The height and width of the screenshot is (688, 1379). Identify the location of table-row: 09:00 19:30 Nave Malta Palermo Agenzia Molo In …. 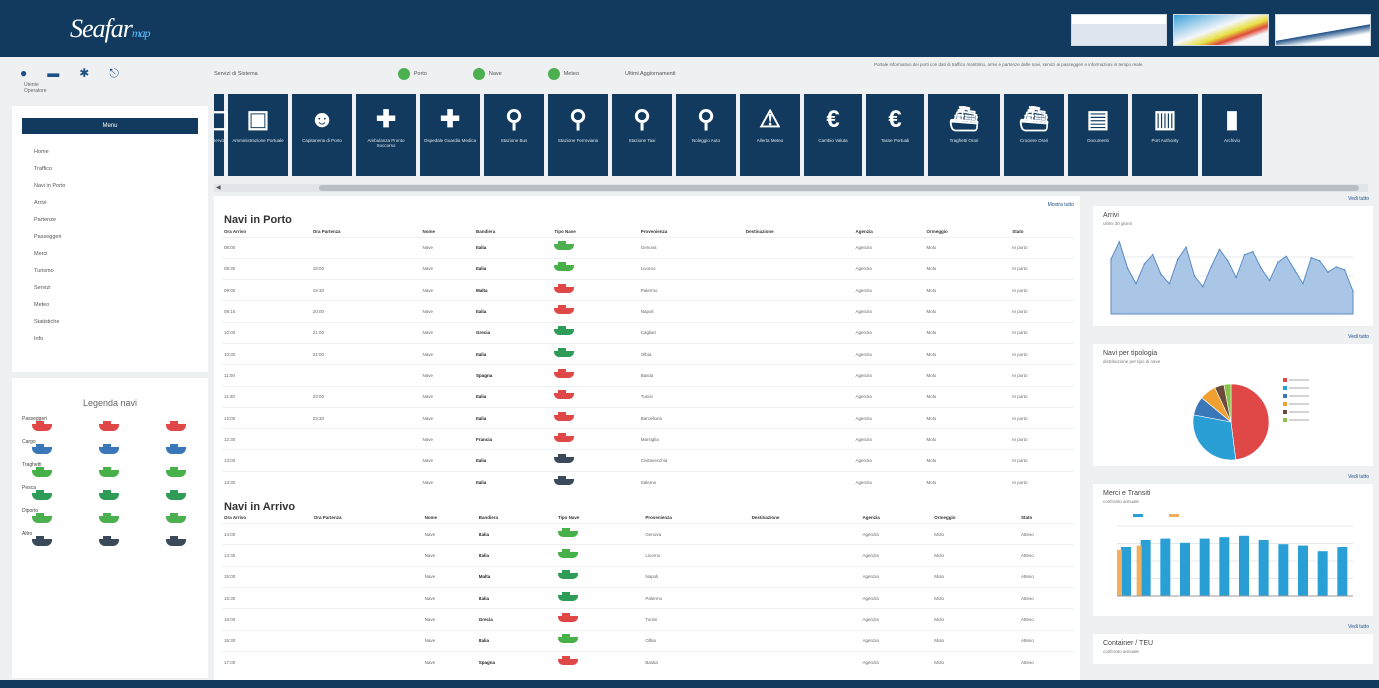
(648, 290).